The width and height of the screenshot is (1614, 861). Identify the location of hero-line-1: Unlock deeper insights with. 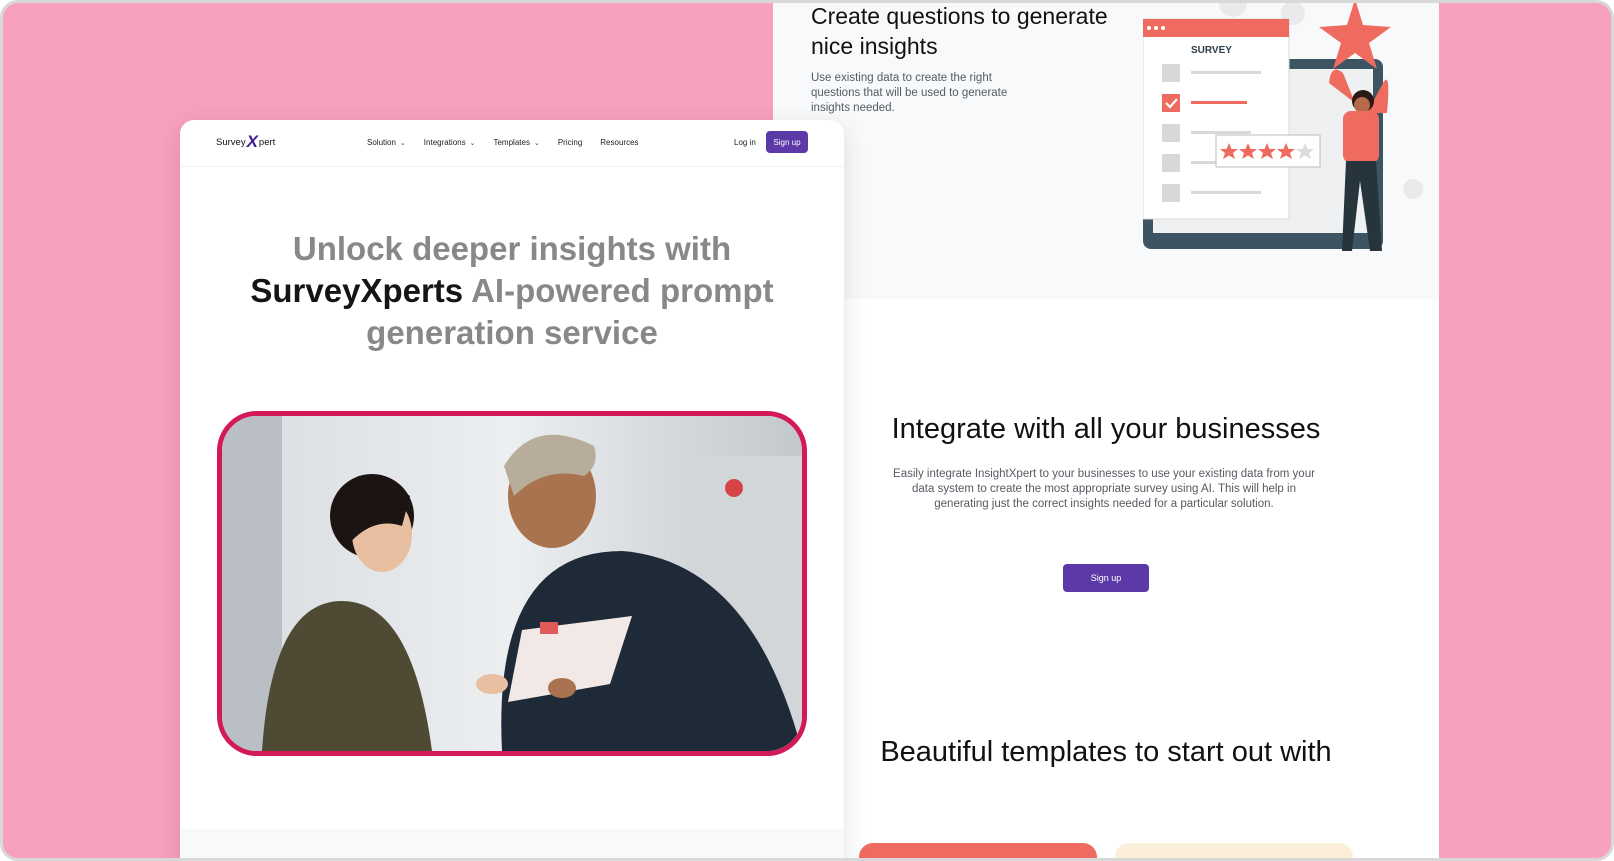
(512, 248).